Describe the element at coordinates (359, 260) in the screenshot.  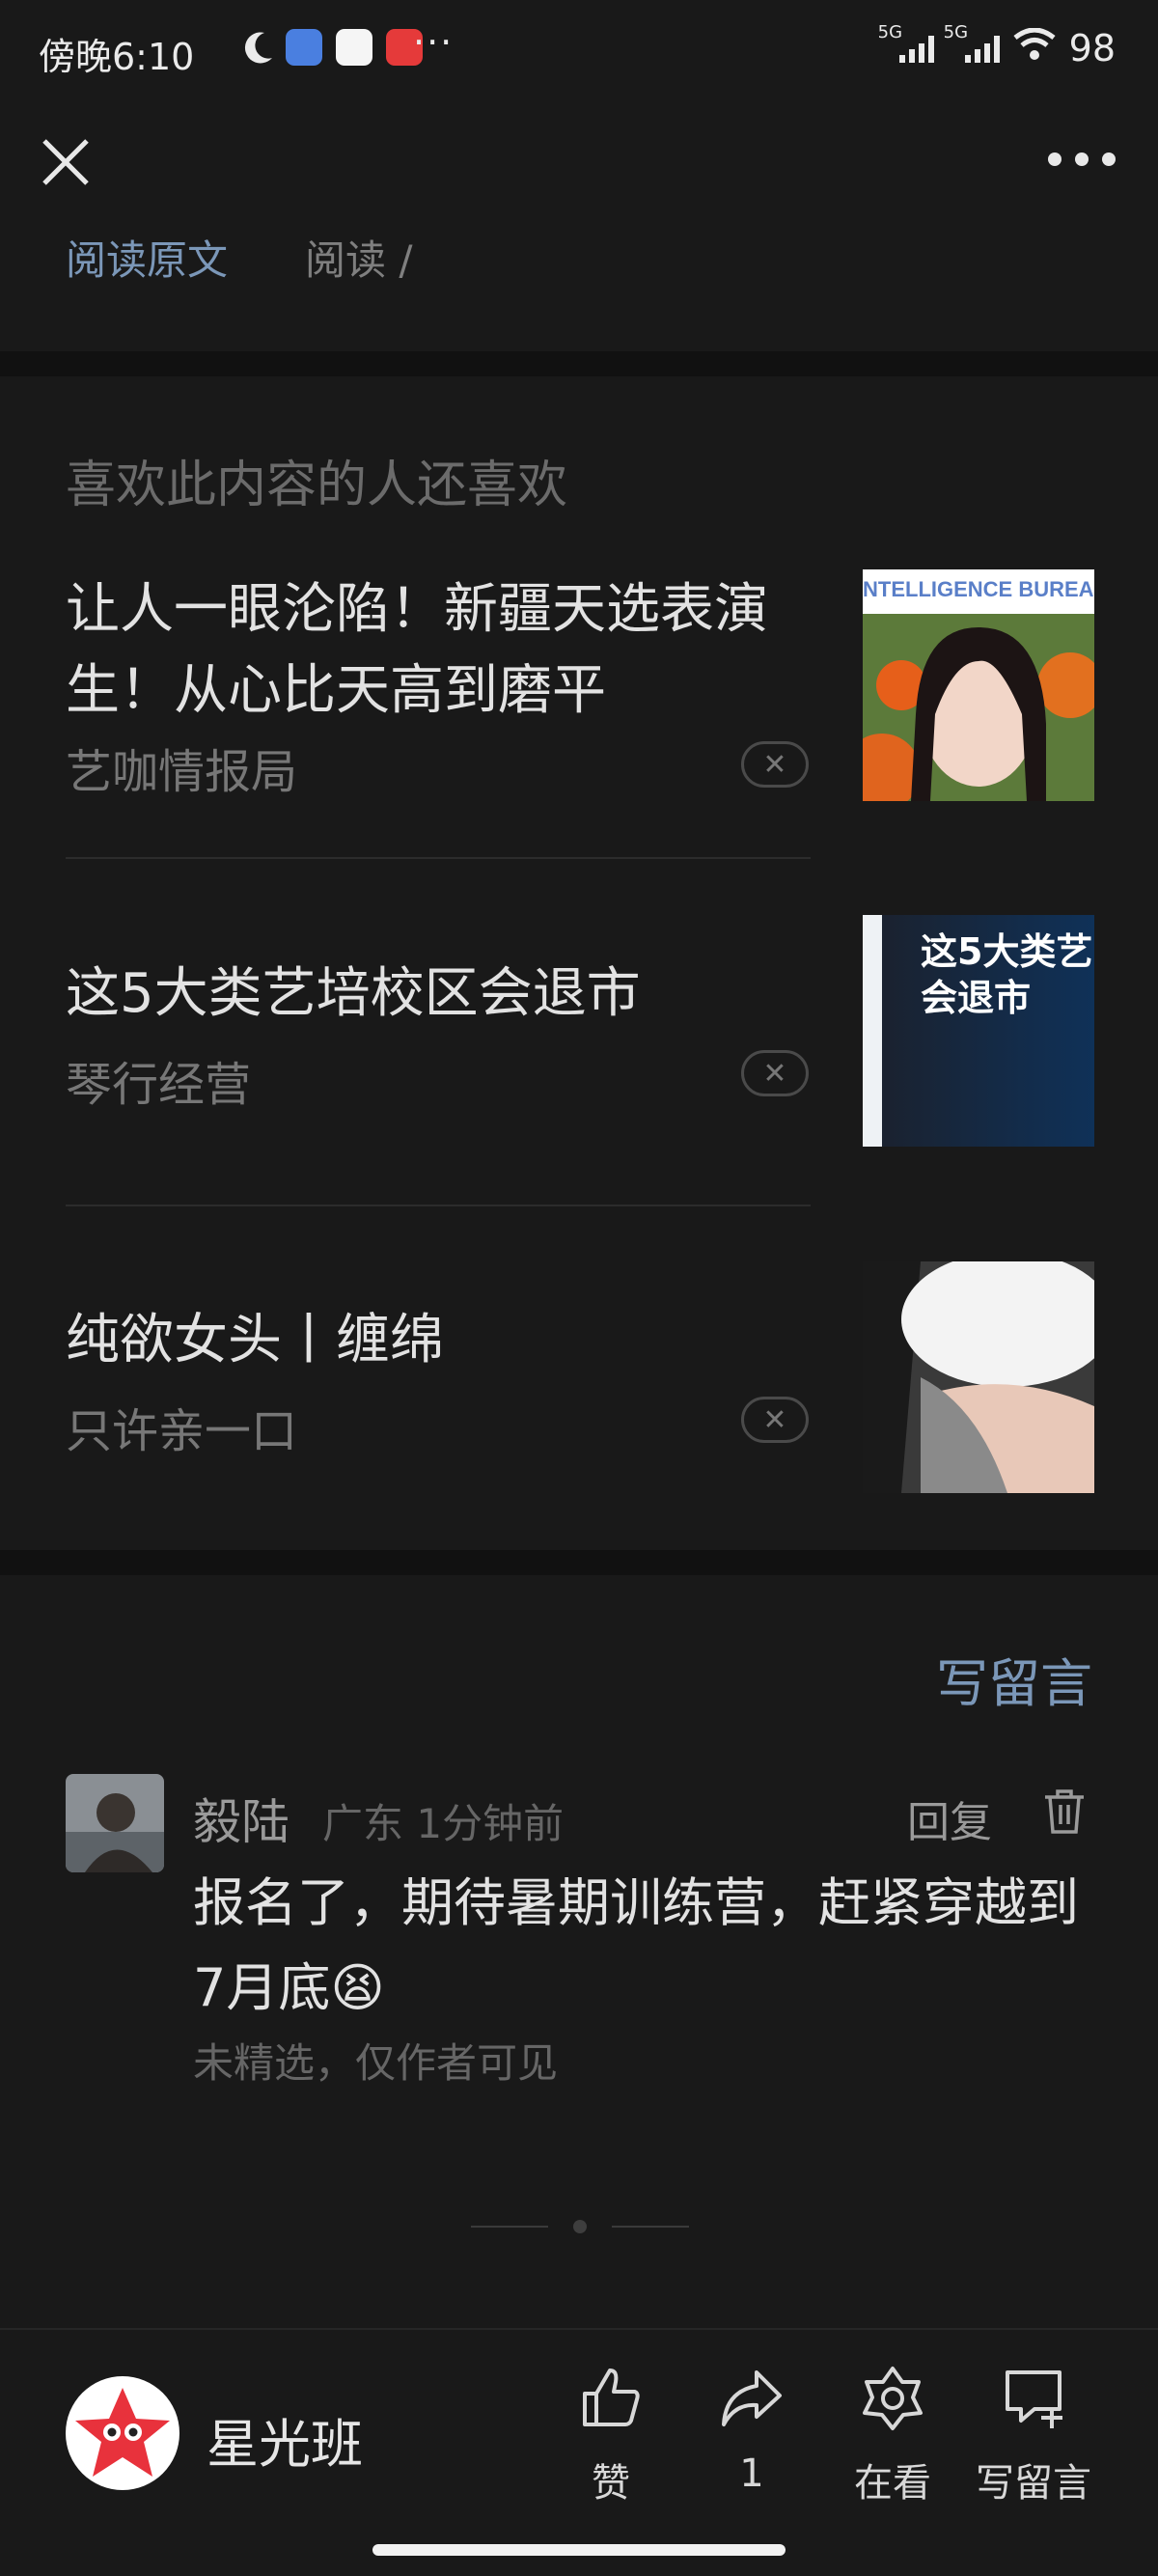
I see `read-count: 阅读 /` at that location.